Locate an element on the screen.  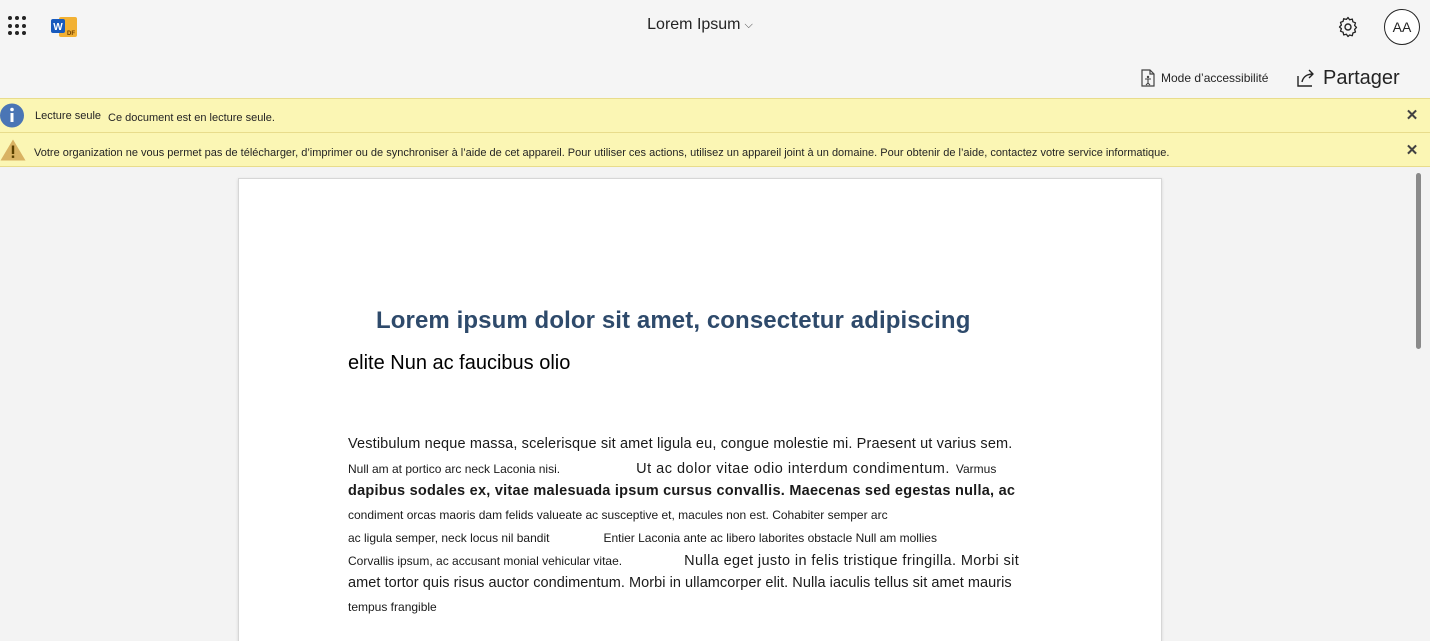
info-icon is located at coordinates (12, 115).